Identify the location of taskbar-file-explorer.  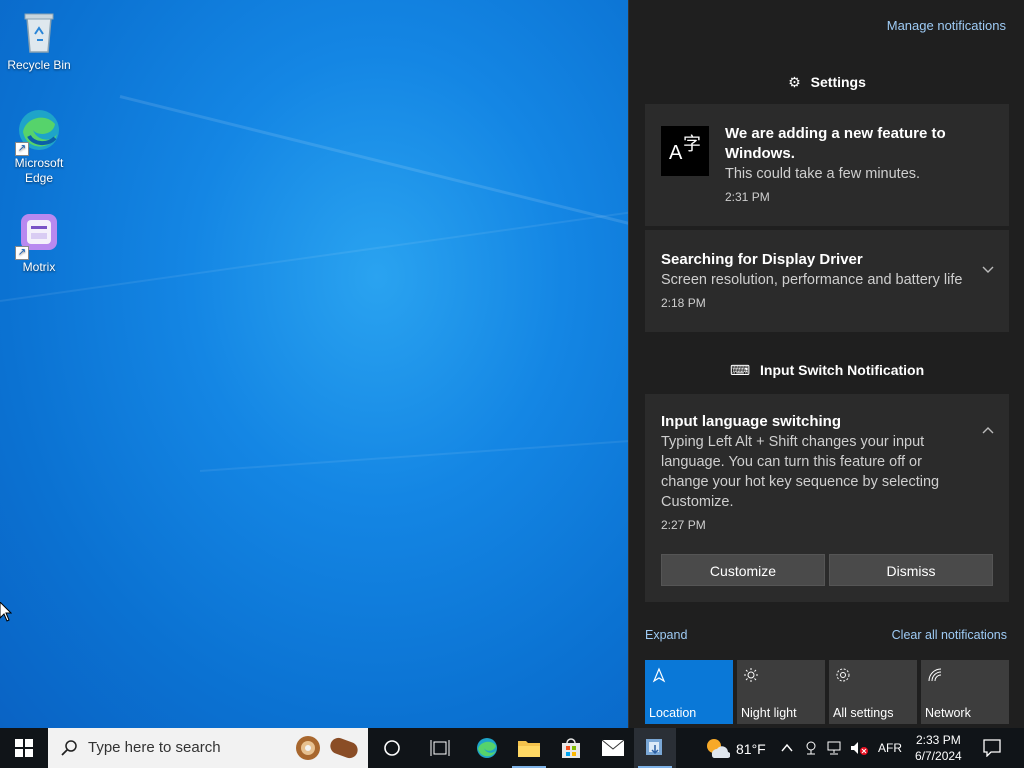
(529, 748).